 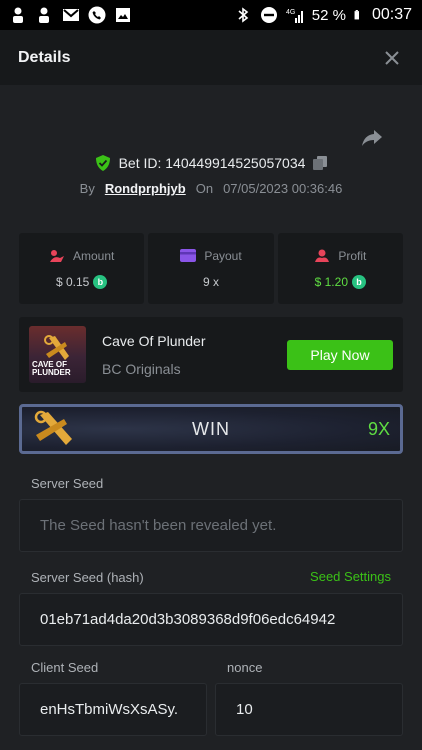 I want to click on phone-icon, so click(x=97, y=15).